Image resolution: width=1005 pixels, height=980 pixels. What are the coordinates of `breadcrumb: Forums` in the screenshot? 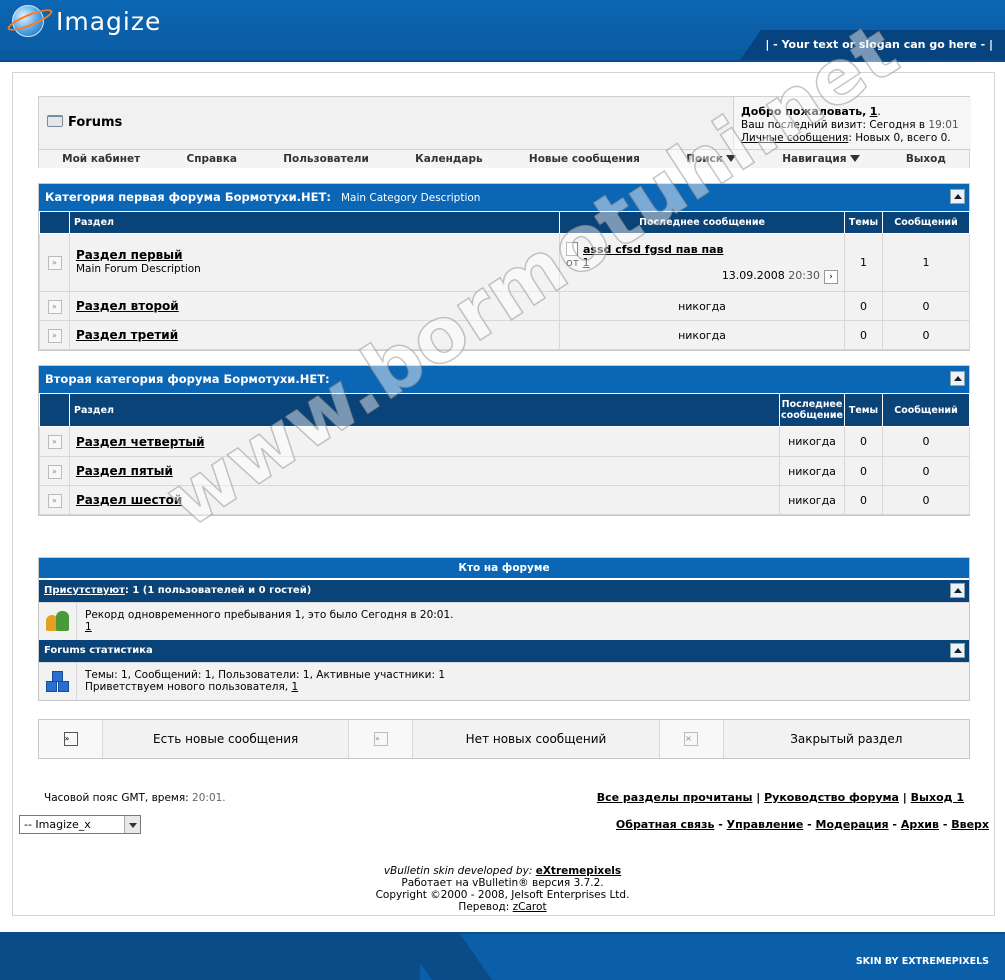 It's located at (84, 122).